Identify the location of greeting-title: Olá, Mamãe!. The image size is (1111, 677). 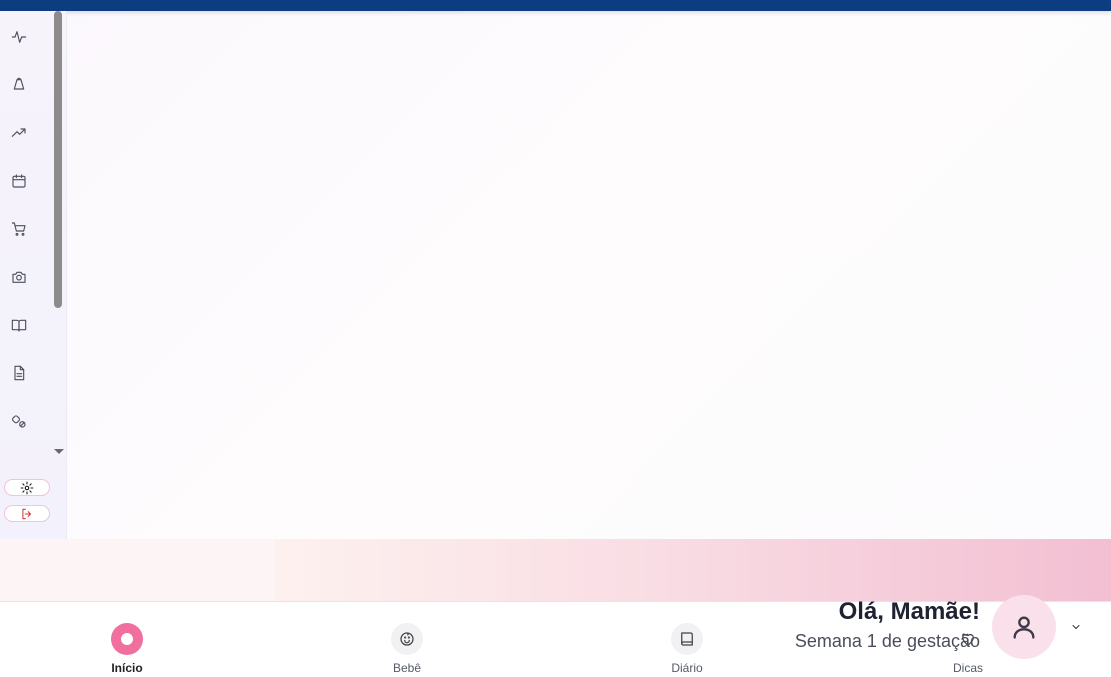
(909, 611).